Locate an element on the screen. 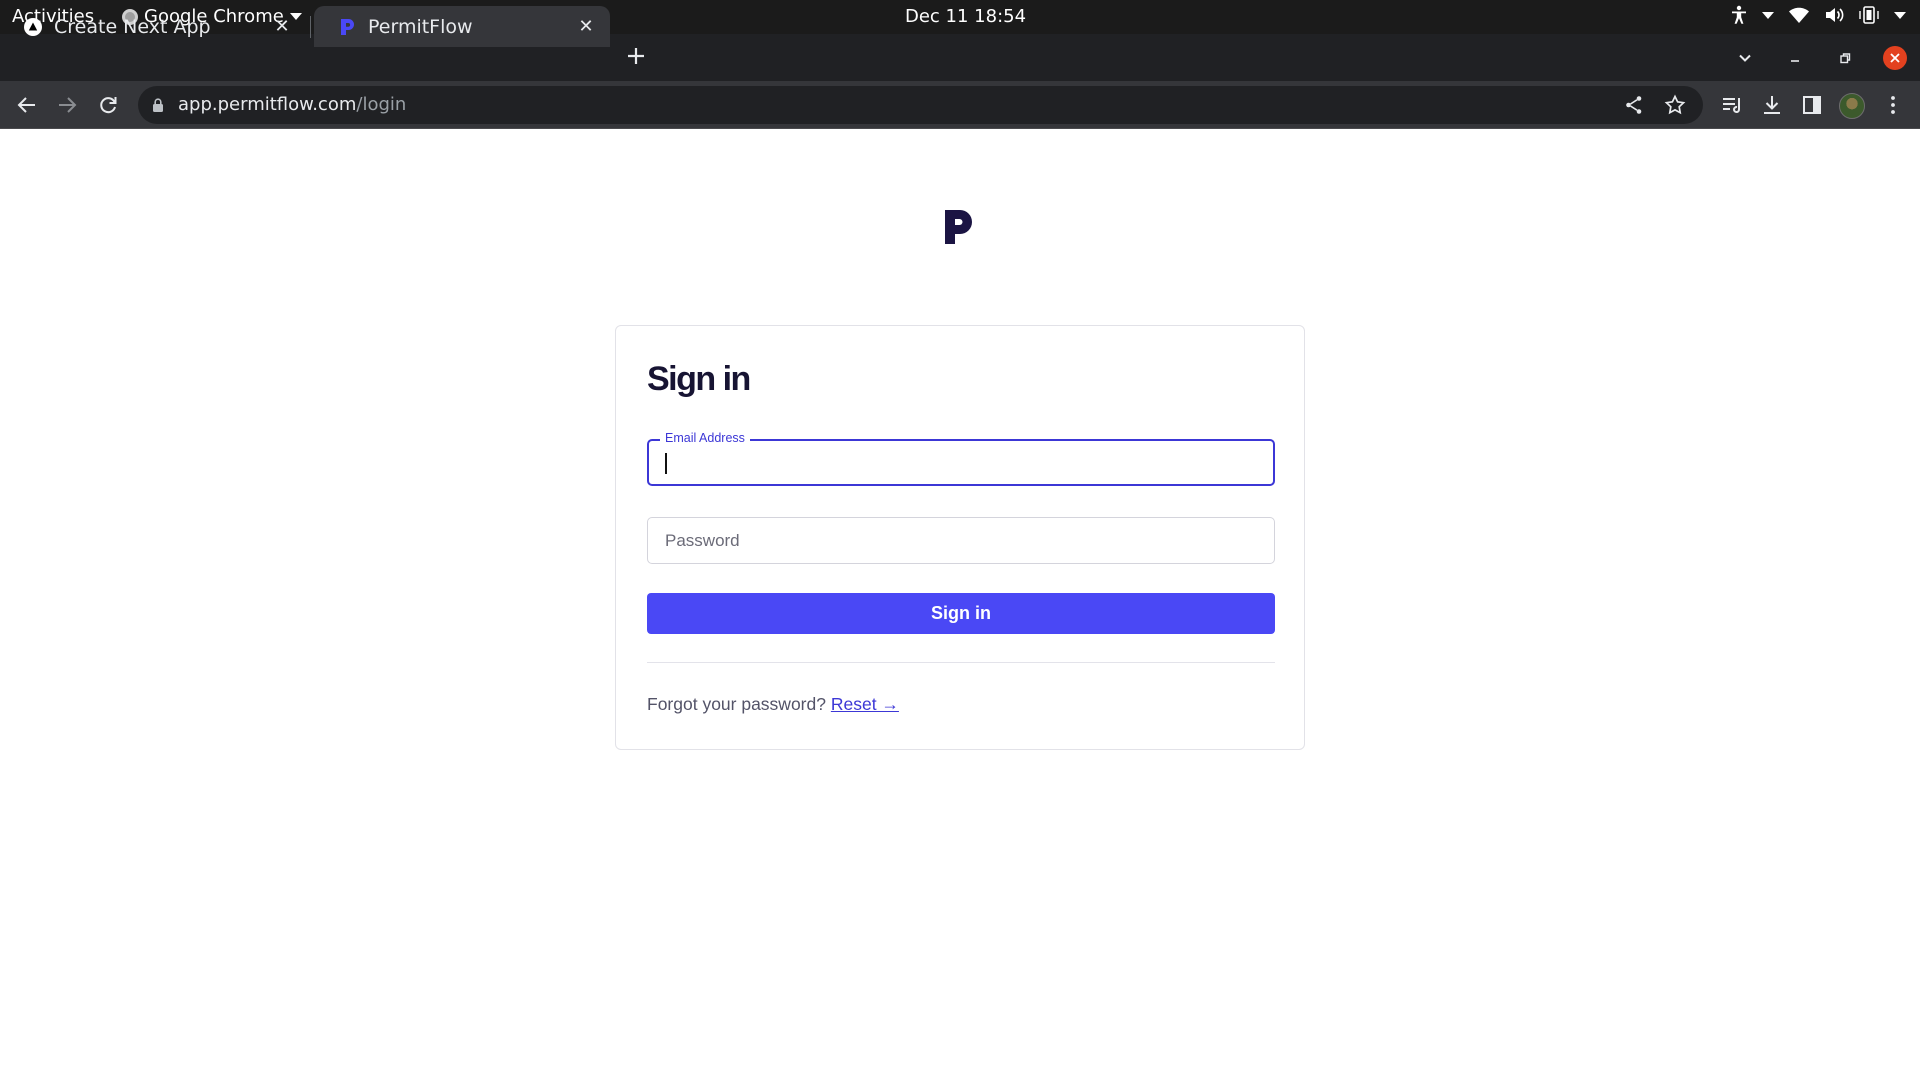 This screenshot has width=1920, height=1080. restore-button is located at coordinates (1845, 57).